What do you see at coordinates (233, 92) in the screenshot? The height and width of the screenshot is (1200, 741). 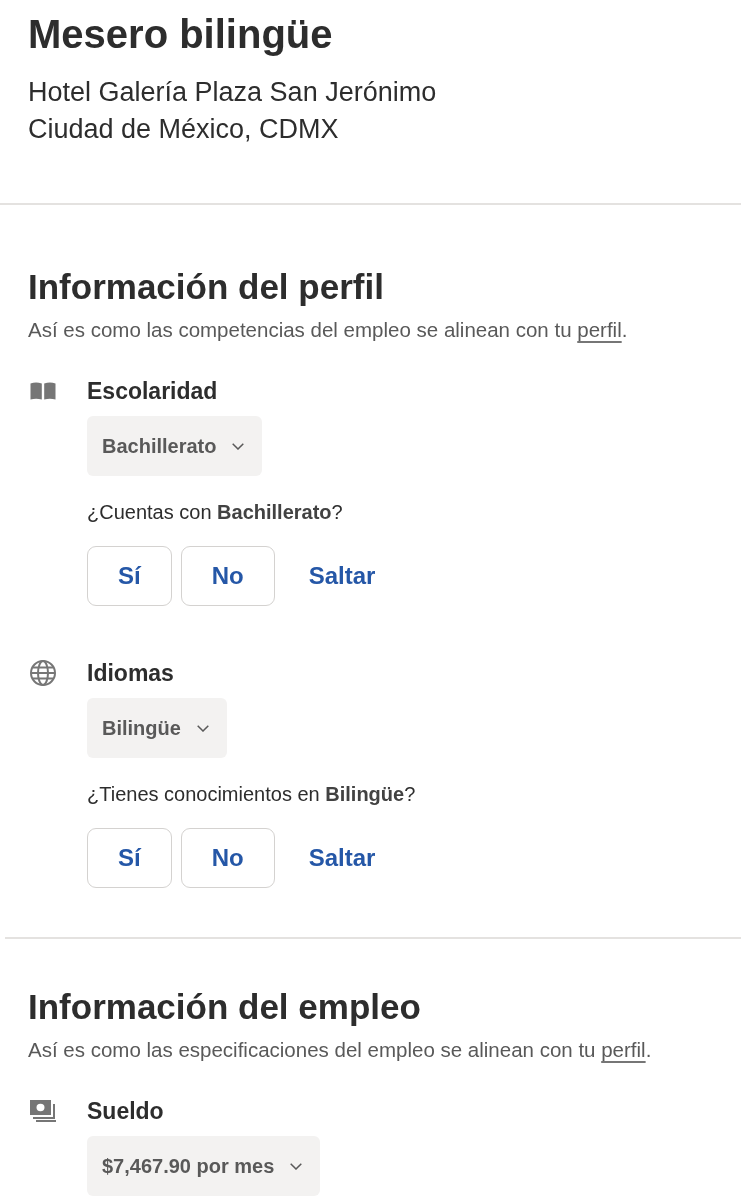 I see `company-name: Hotel Galería Plaza San Jerónimo` at bounding box center [233, 92].